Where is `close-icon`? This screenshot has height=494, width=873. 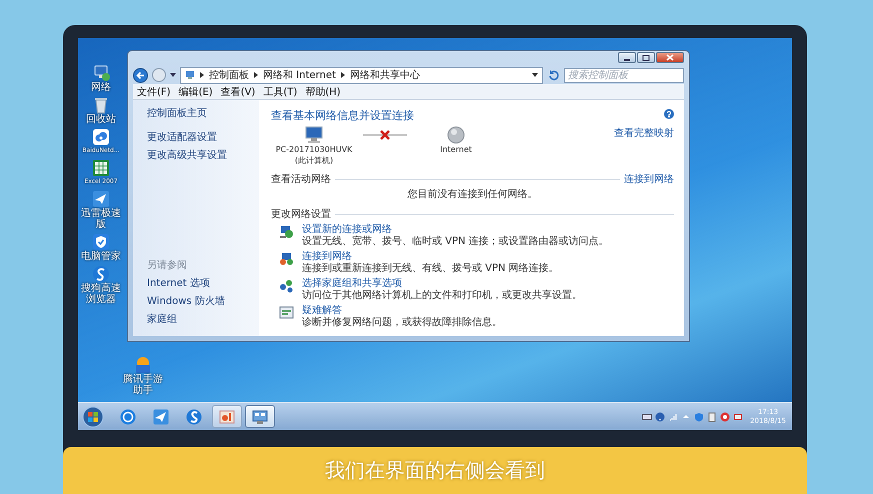 close-icon is located at coordinates (670, 57).